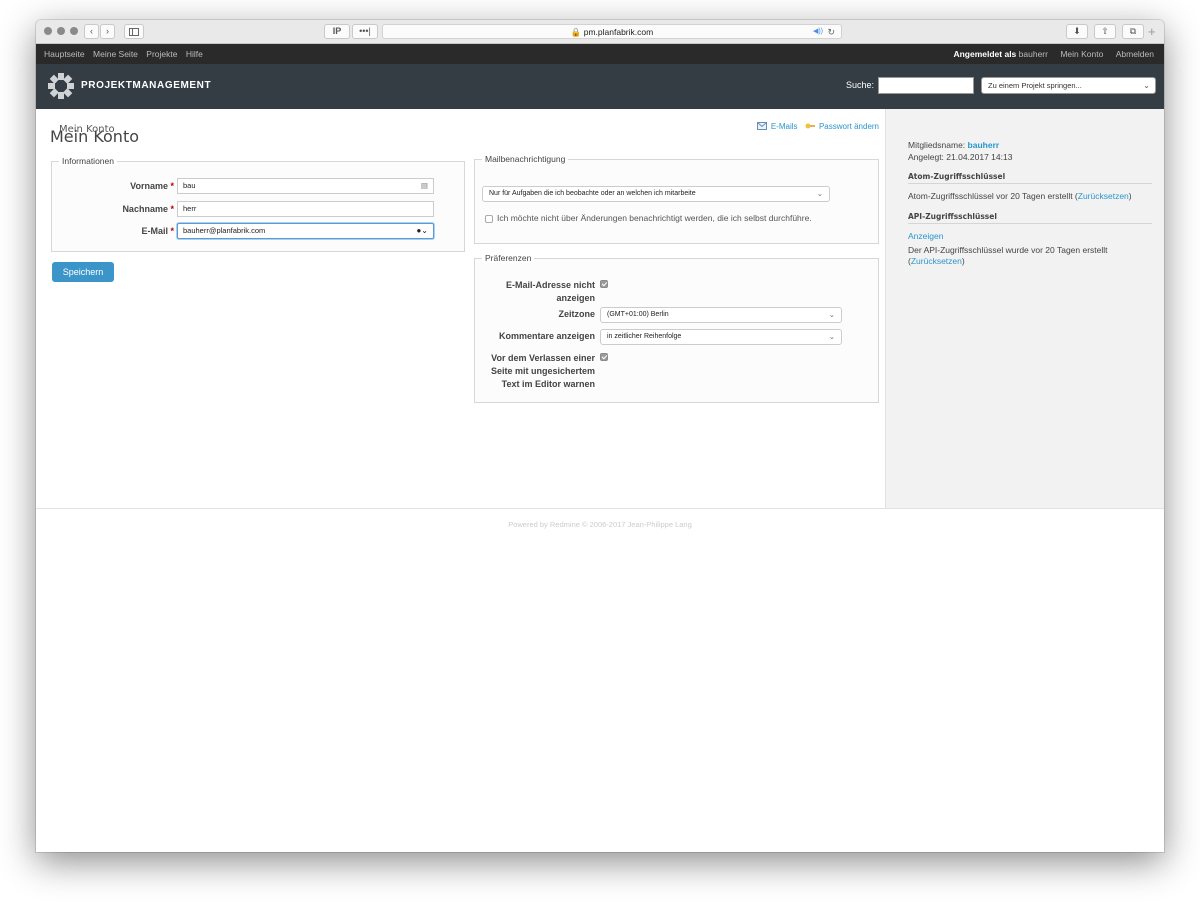  I want to click on search-input, so click(926, 85).